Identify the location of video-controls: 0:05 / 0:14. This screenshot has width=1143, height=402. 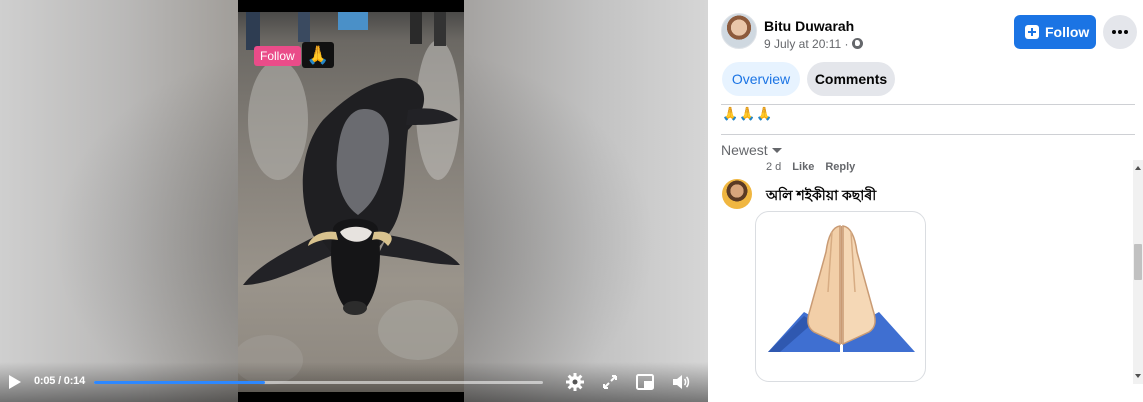
(354, 382).